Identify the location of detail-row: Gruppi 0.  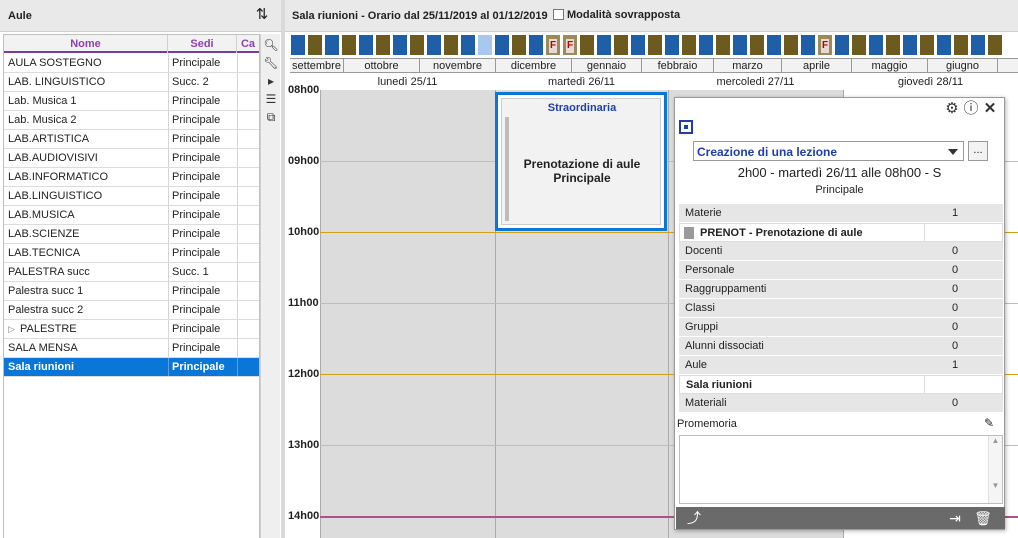
(841, 327).